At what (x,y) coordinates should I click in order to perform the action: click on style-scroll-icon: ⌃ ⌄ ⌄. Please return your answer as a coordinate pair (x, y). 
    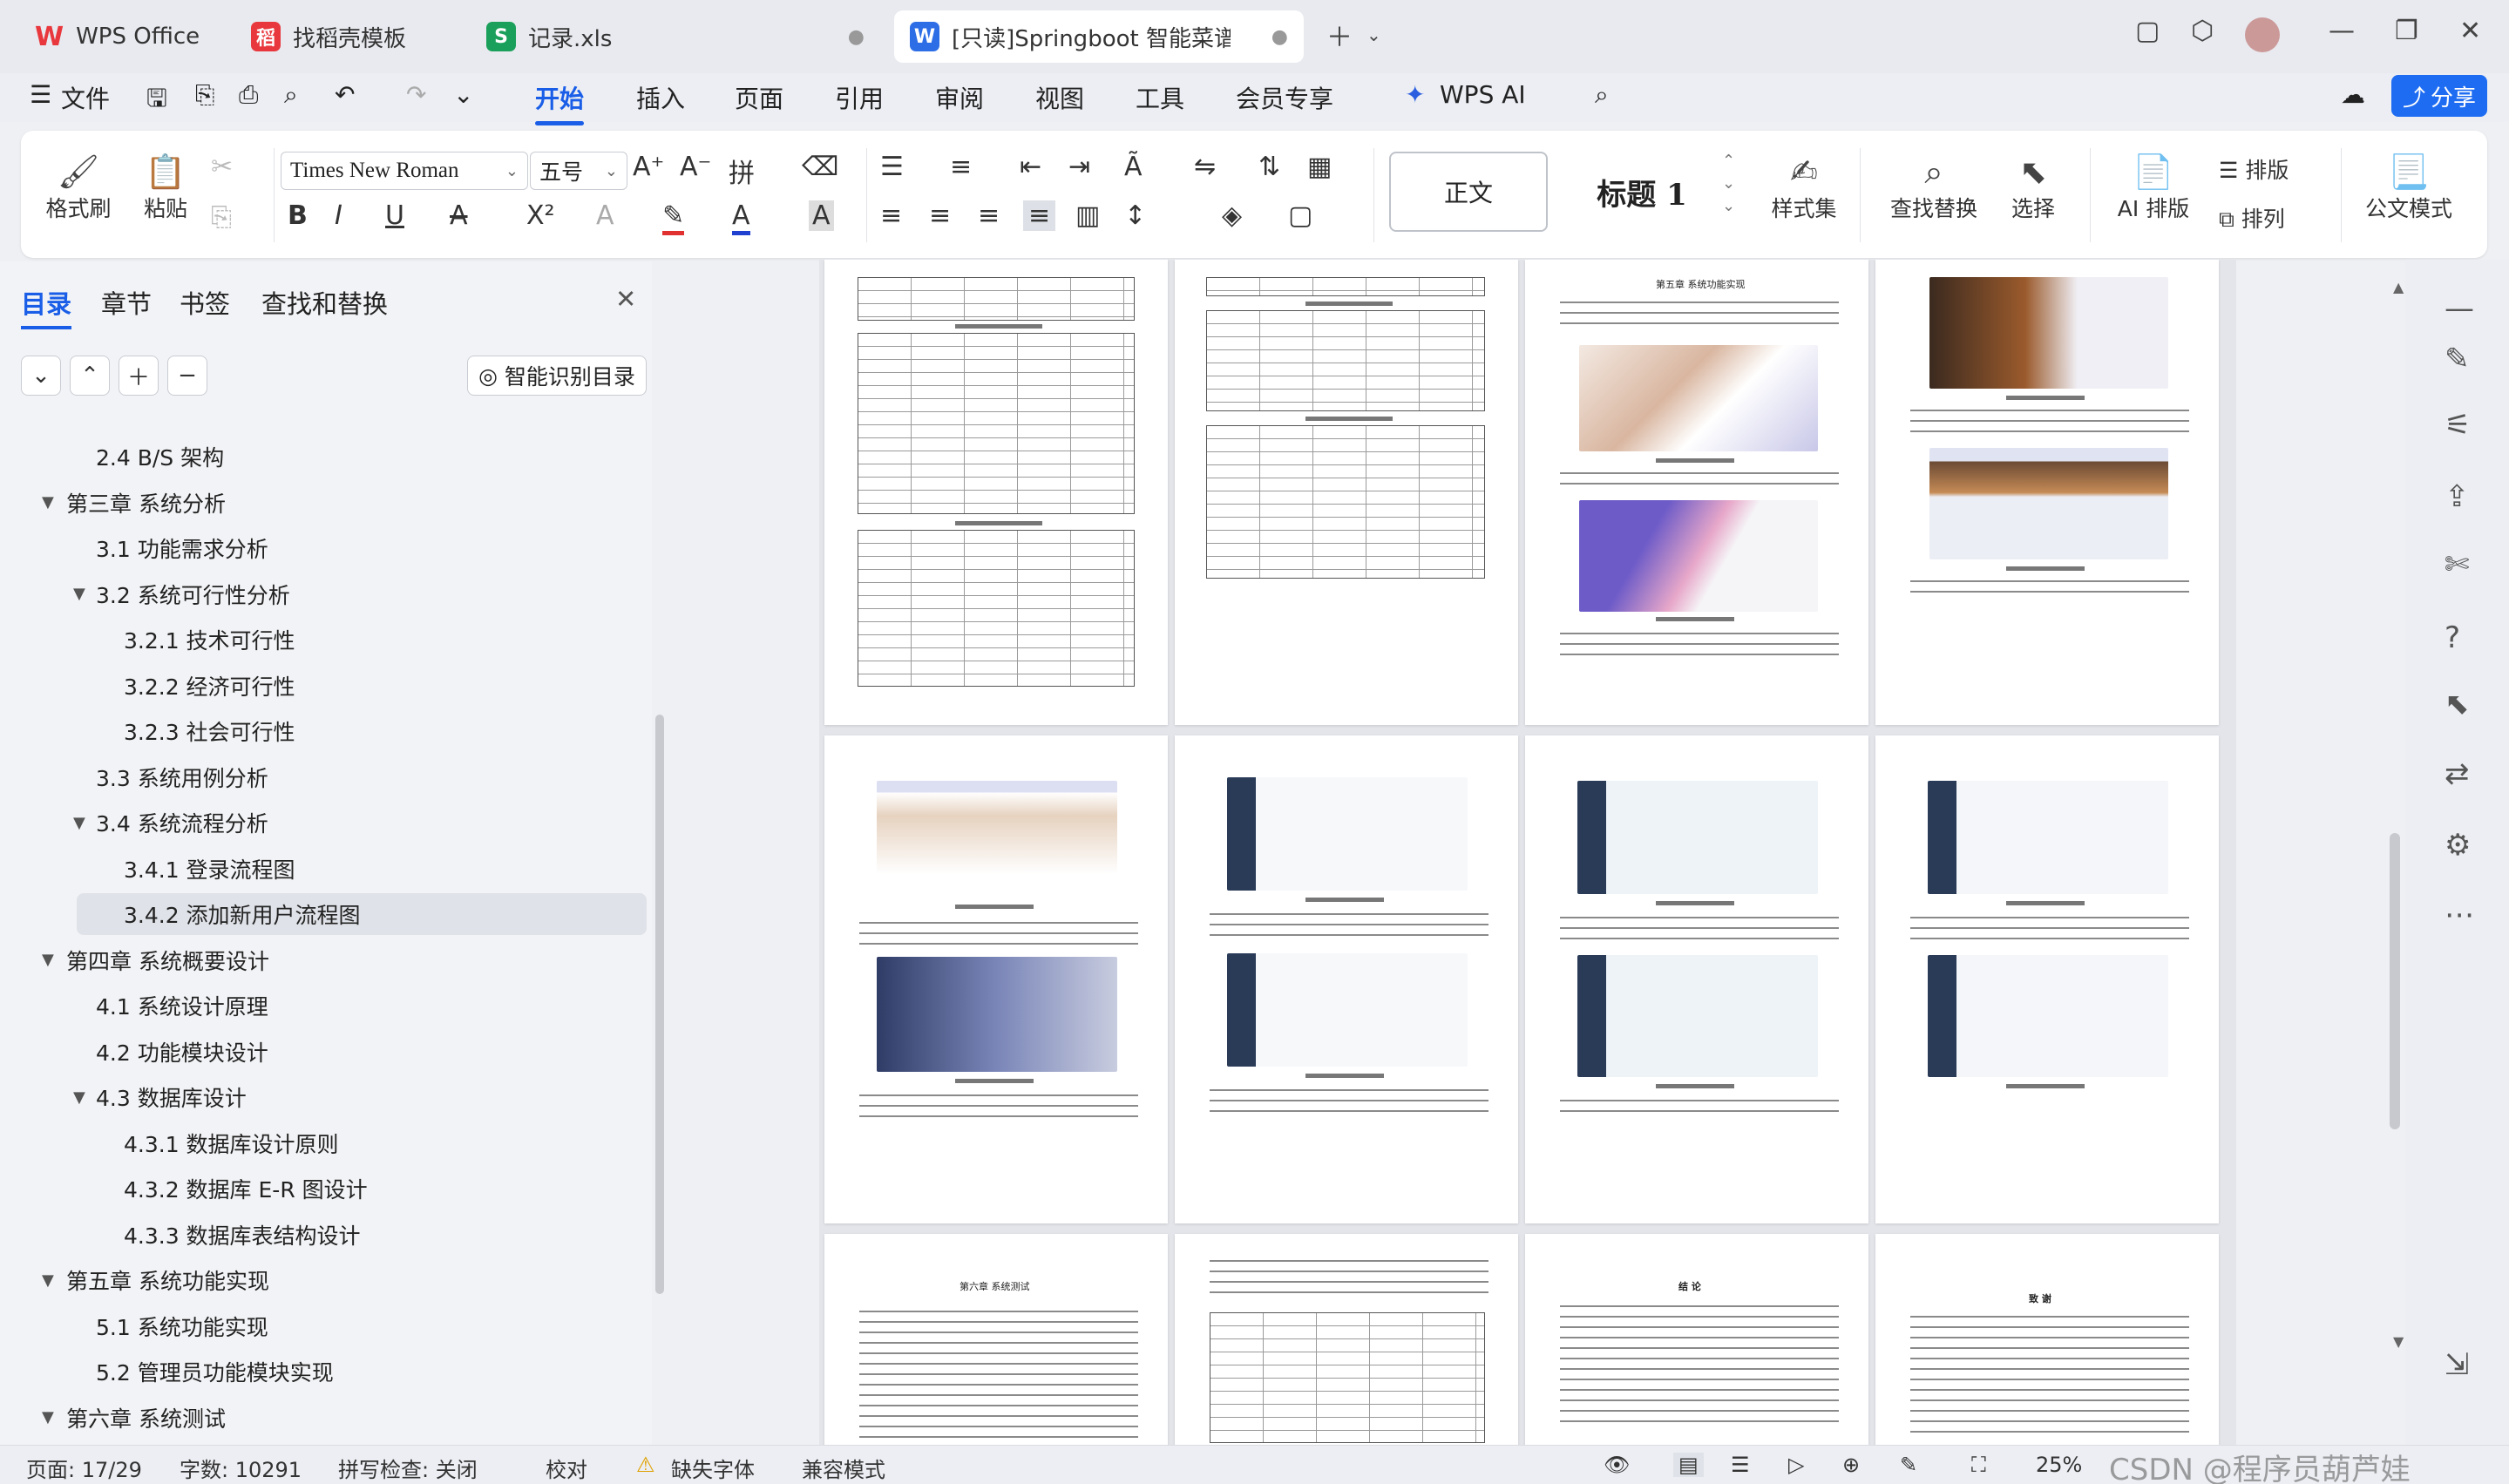
    Looking at the image, I should click on (1728, 184).